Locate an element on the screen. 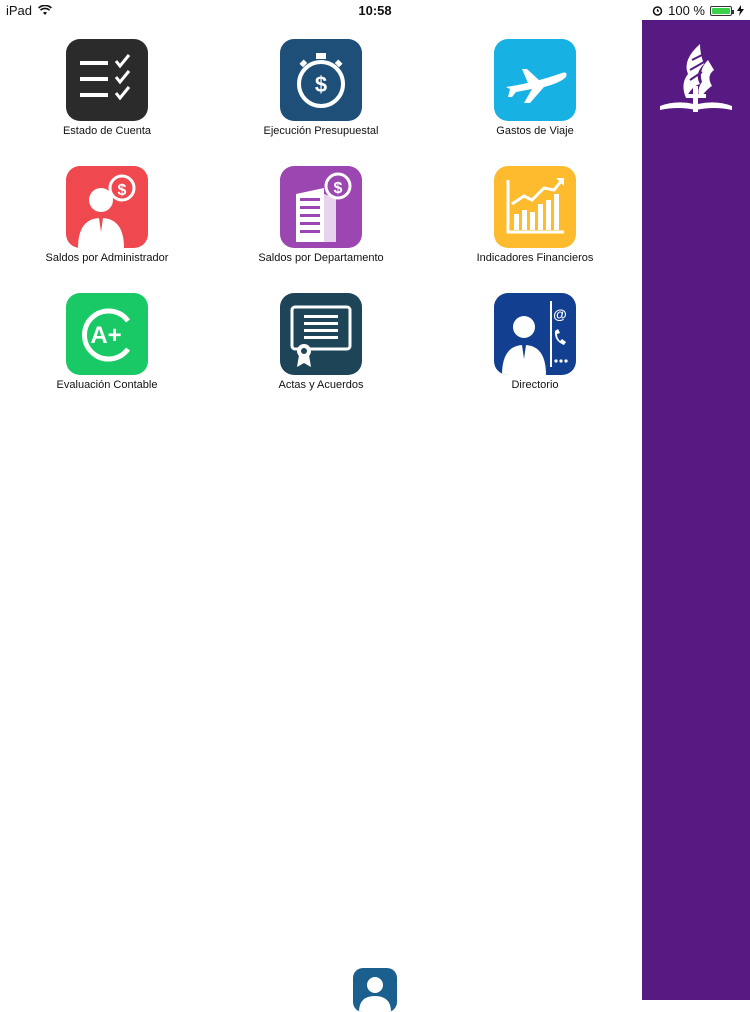 This screenshot has height=1012, width=750. tile-label: Estado de Cuenta is located at coordinates (107, 131).